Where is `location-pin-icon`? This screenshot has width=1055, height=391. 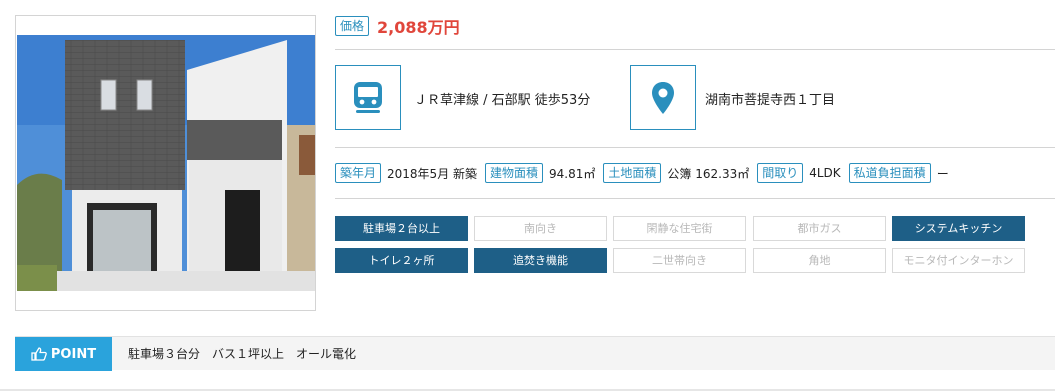
location-pin-icon is located at coordinates (663, 97).